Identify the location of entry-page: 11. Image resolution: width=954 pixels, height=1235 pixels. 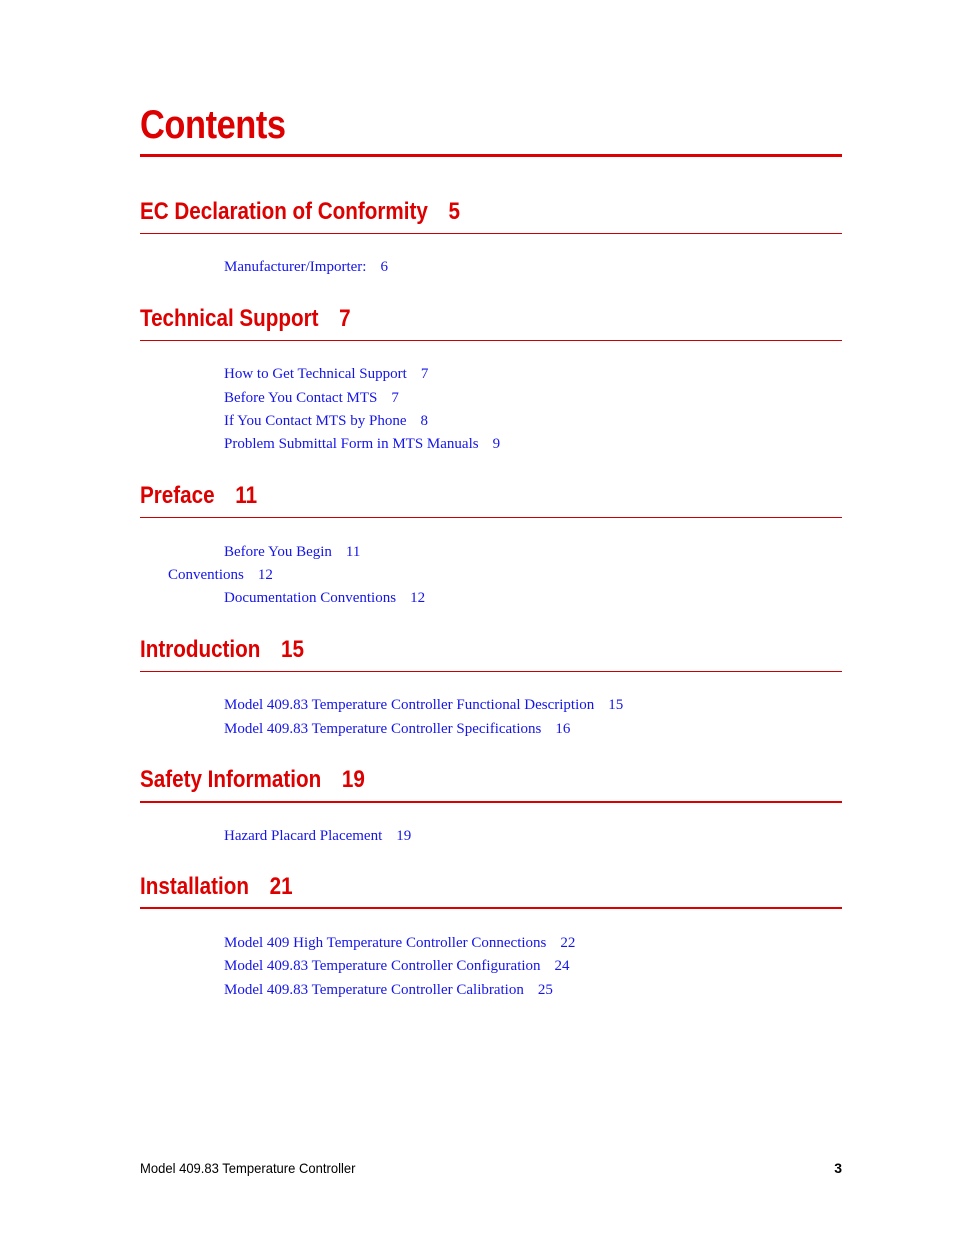
(353, 552).